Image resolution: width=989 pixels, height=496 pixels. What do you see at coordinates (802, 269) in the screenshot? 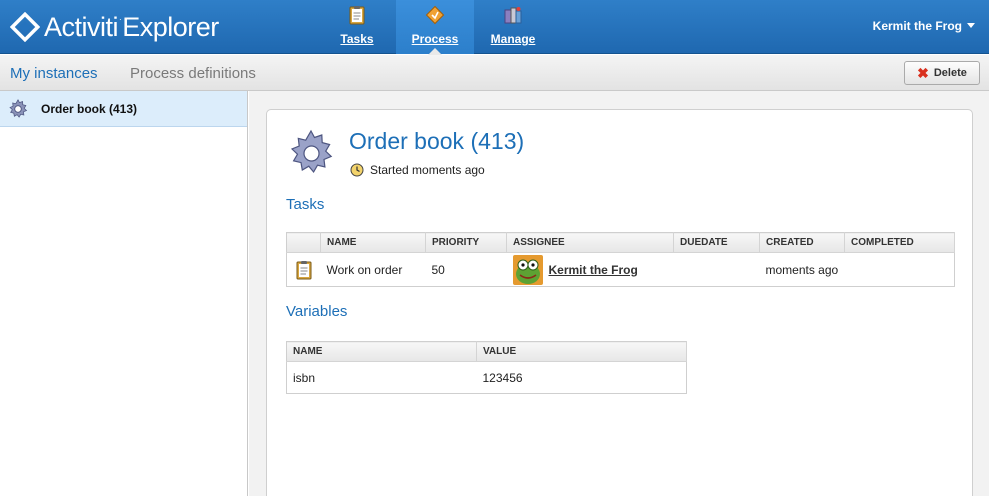
I see `task-created: moments ago` at bounding box center [802, 269].